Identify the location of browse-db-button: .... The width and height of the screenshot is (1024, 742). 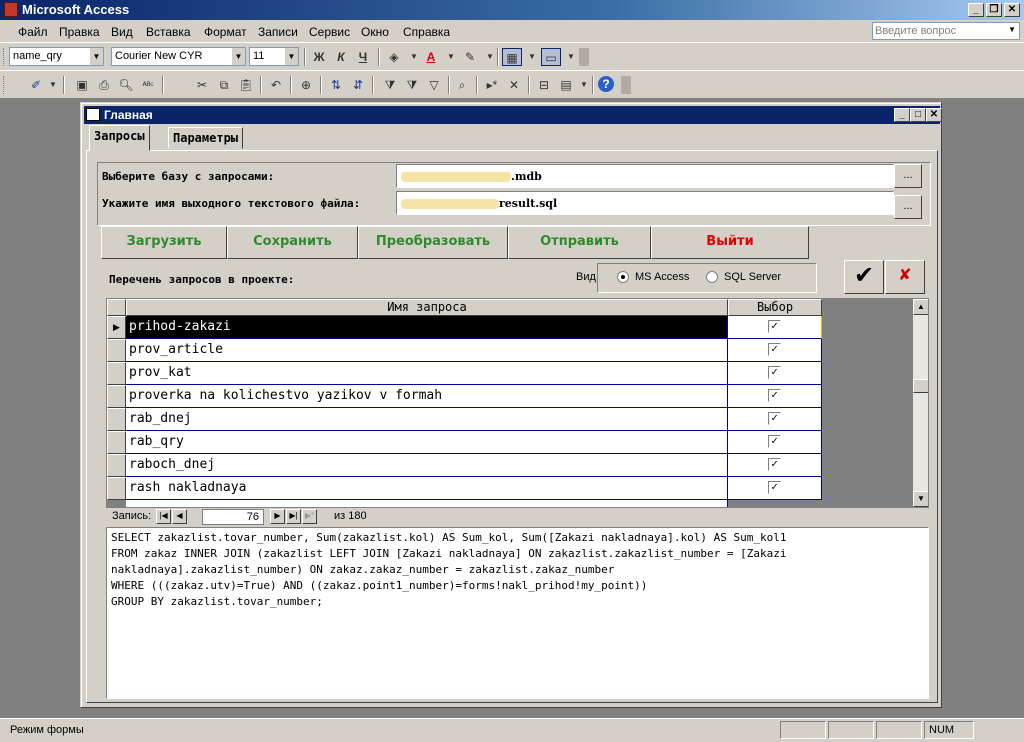
(908, 176).